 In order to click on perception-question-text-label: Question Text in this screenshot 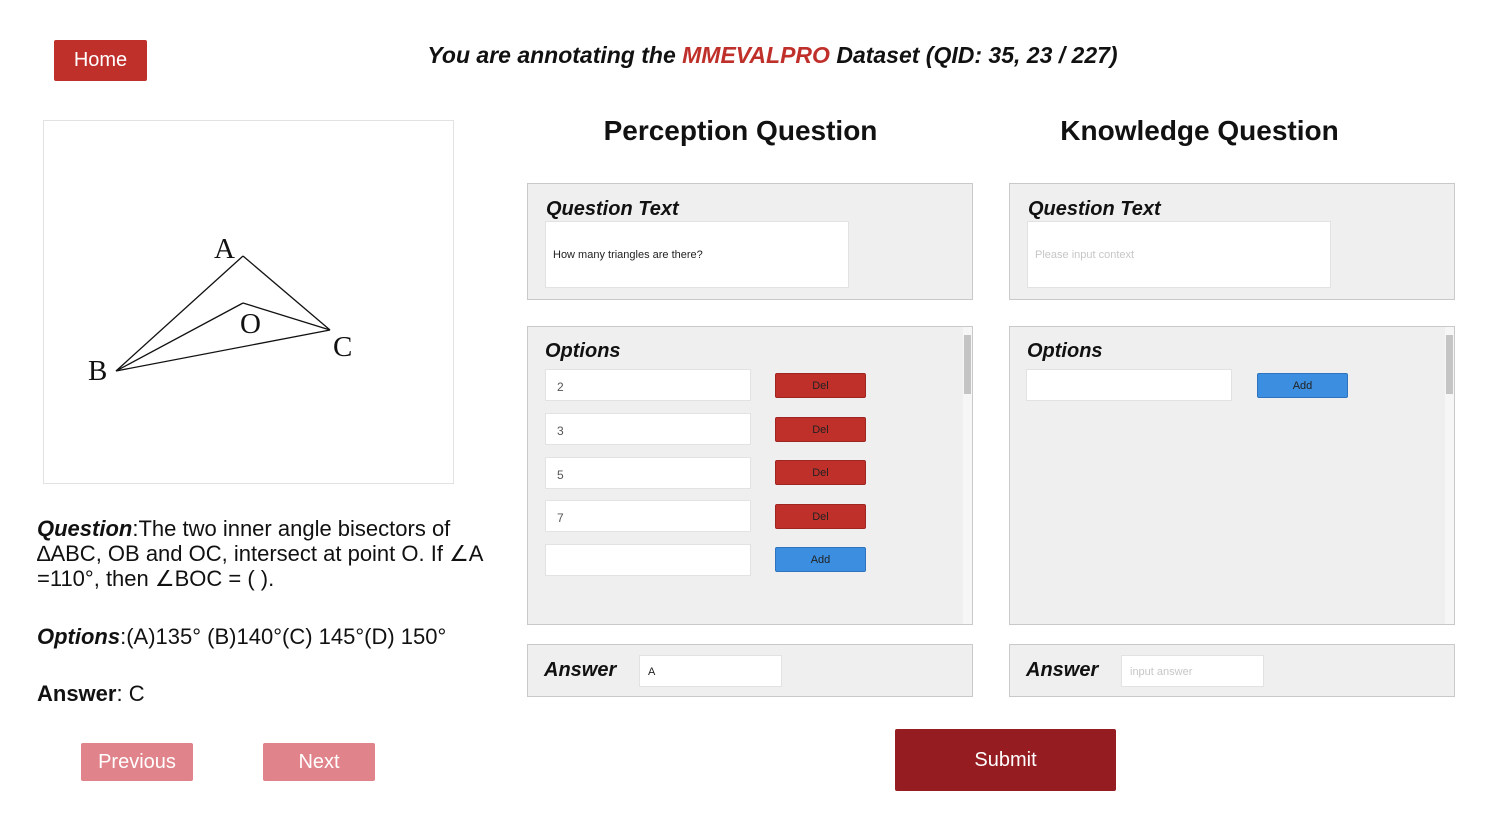, I will do `click(612, 209)`.